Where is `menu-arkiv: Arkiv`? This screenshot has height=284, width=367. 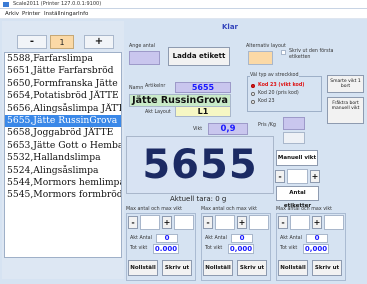
menu-arkiv: Arkiv is located at coordinates (12, 14).